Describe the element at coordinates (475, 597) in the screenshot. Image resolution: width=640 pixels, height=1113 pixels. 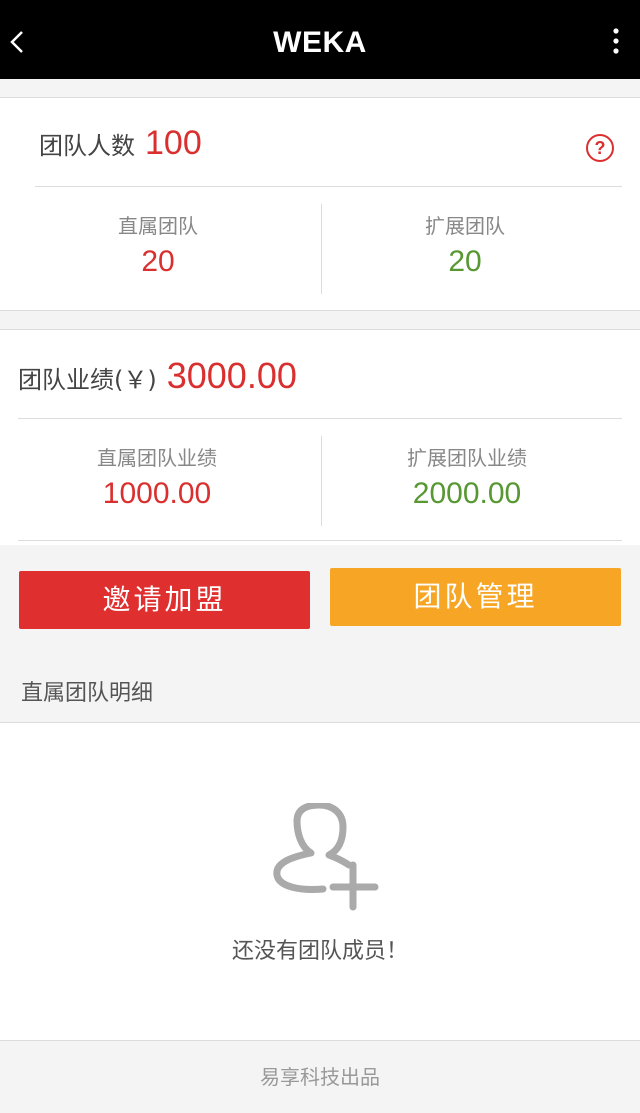
I see `team-manage-button: 团队管理` at that location.